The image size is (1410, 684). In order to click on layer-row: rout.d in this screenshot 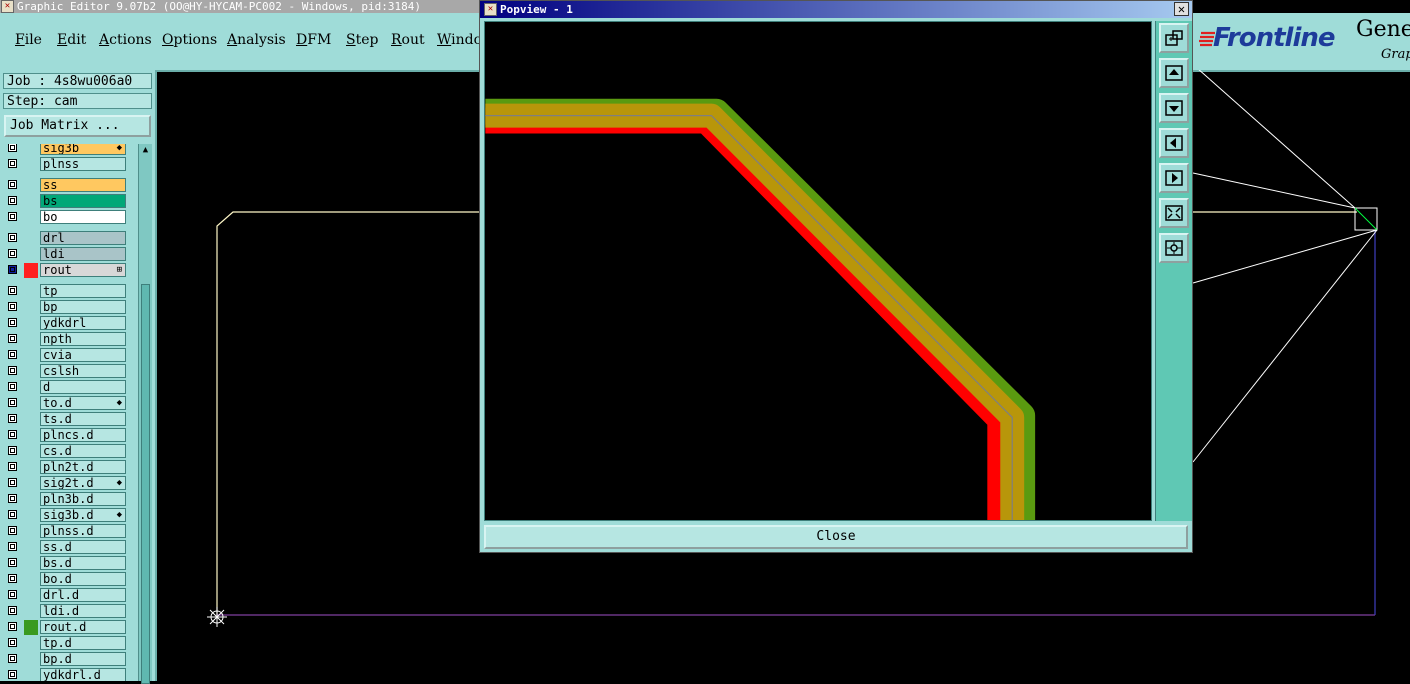, I will do `click(65, 627)`.